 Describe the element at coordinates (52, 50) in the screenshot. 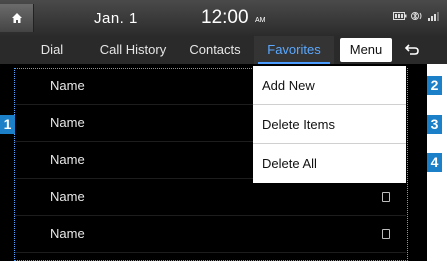

I see `tab-dial: Dial` at that location.